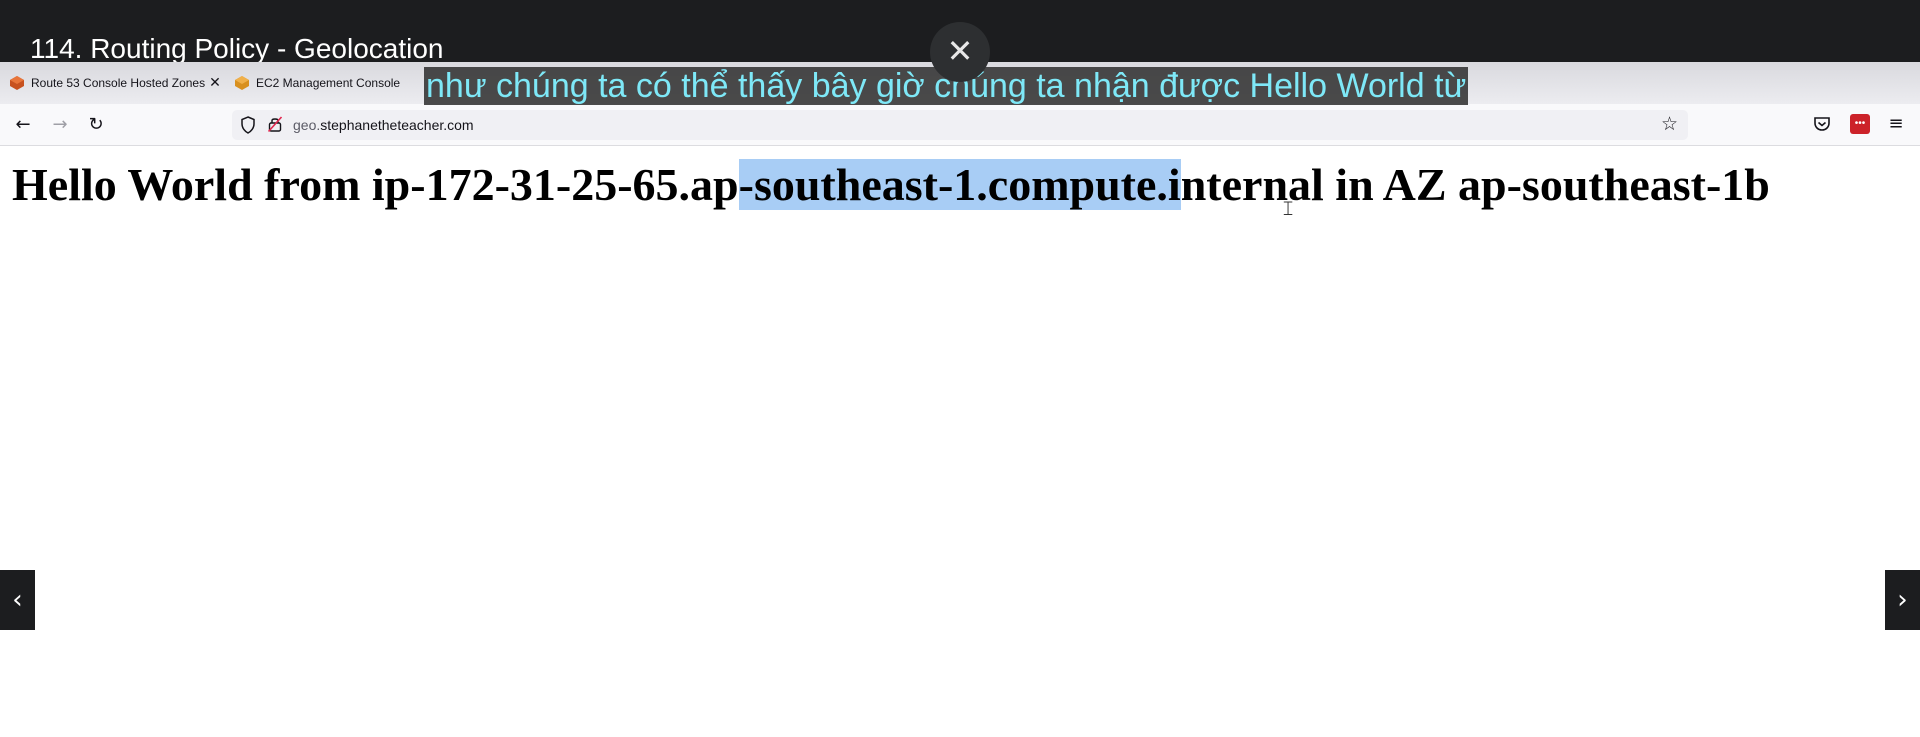 This screenshot has height=737, width=1920. What do you see at coordinates (397, 125) in the screenshot?
I see `url-domain: stephanetheteacher.com` at bounding box center [397, 125].